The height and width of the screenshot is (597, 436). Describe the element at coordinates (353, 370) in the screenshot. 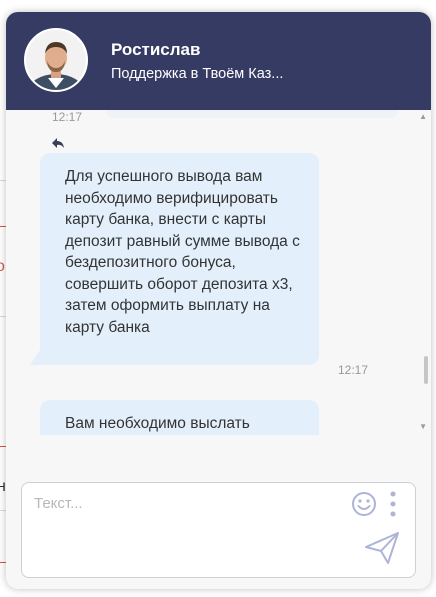

I see `message-time: 12:17` at that location.